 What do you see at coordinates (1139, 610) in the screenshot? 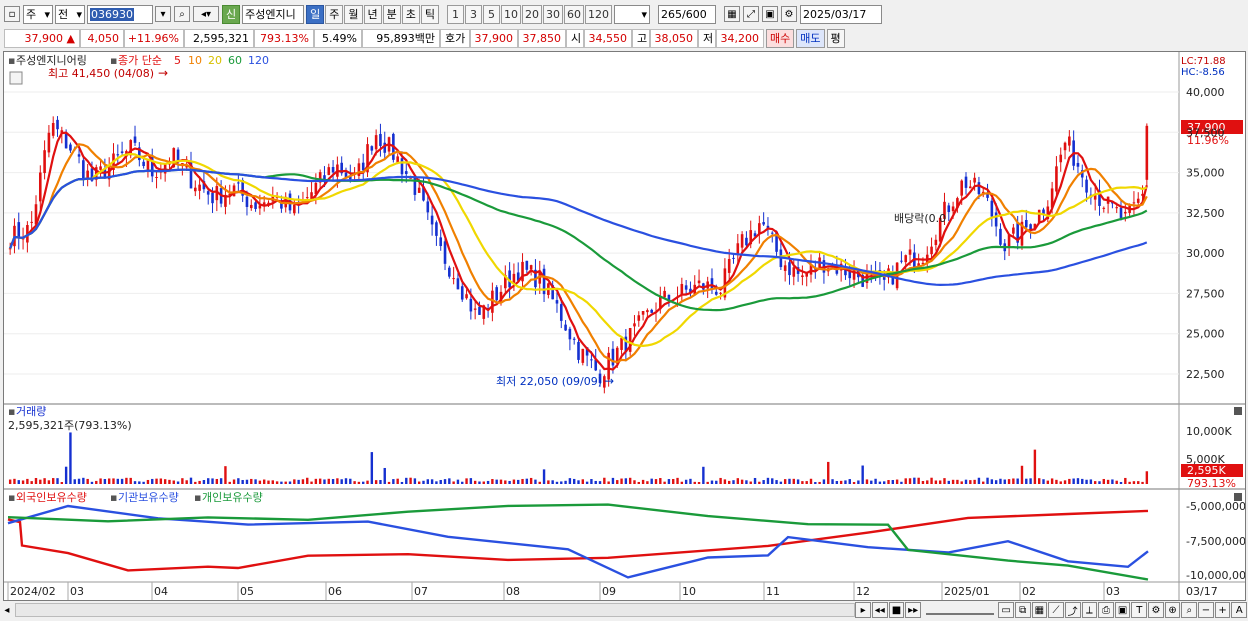
I see `text-icon: T` at bounding box center [1139, 610].